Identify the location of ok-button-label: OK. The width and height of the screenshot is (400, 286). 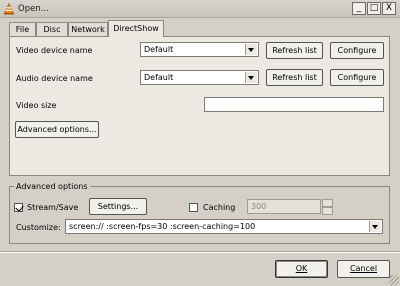
(301, 268).